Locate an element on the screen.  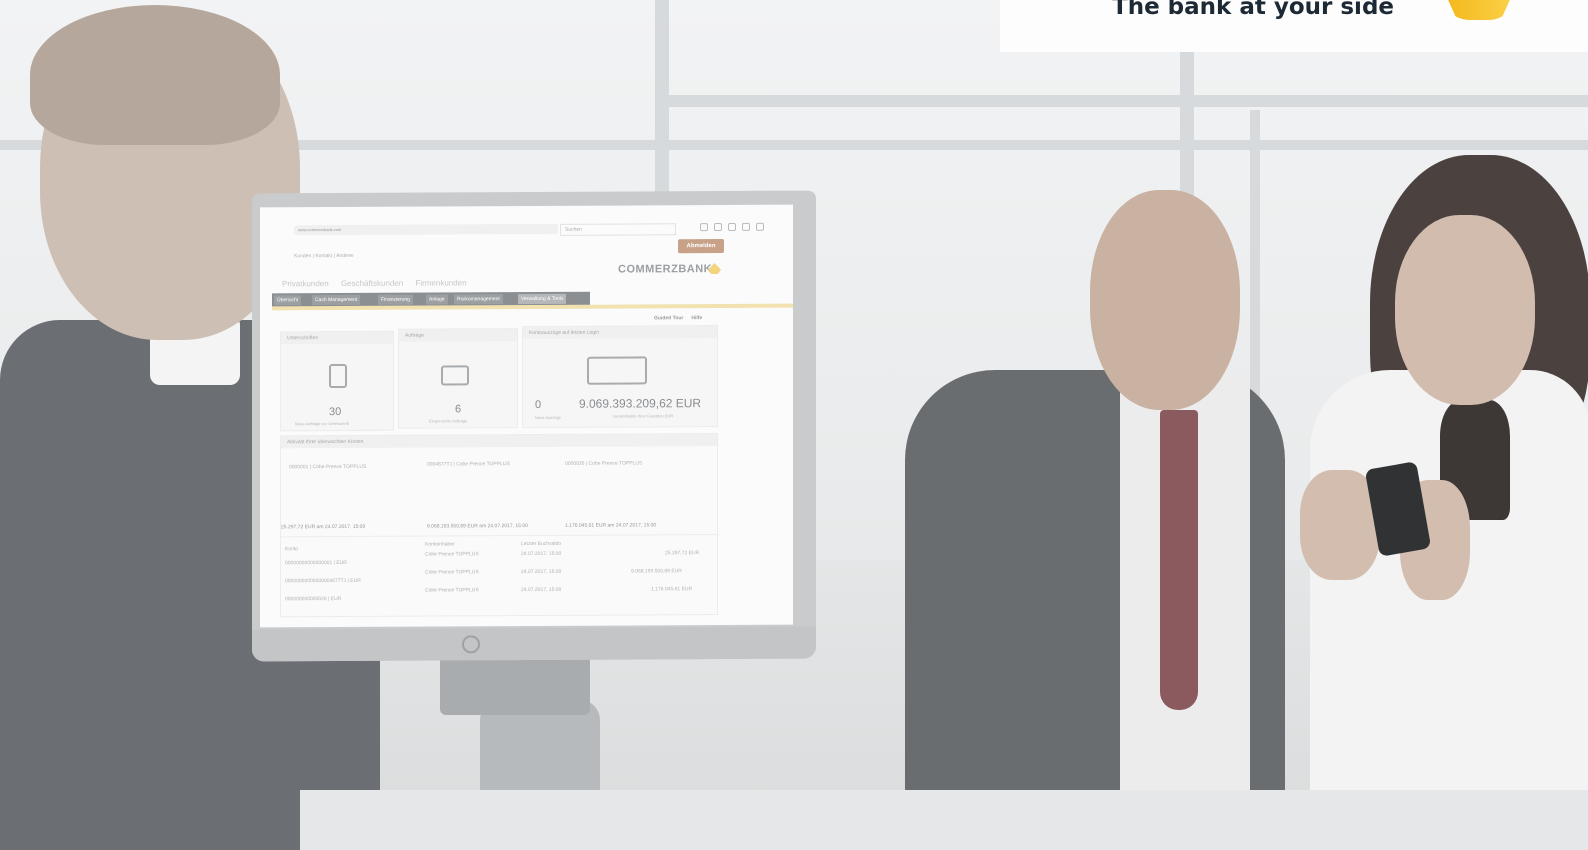
guided-tour-link: Guided Tour is located at coordinates (669, 318).